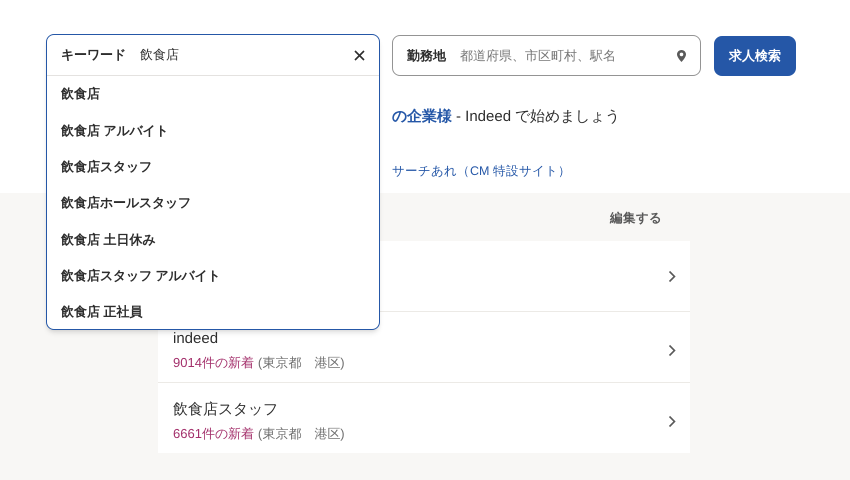 The width and height of the screenshot is (850, 480). What do you see at coordinates (213, 363) in the screenshot?
I see `new-count: 9014件の新着` at bounding box center [213, 363].